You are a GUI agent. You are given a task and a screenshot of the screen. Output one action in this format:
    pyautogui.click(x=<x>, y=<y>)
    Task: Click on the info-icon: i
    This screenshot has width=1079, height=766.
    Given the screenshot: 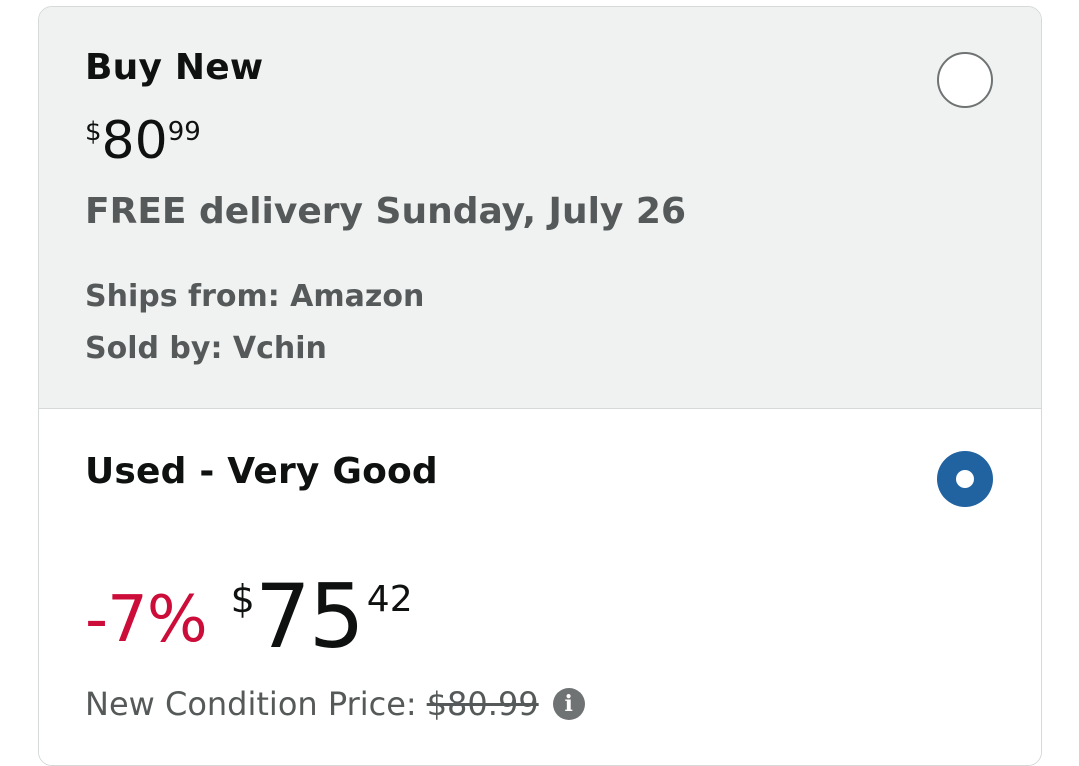 What is the action you would take?
    pyautogui.click(x=568, y=704)
    